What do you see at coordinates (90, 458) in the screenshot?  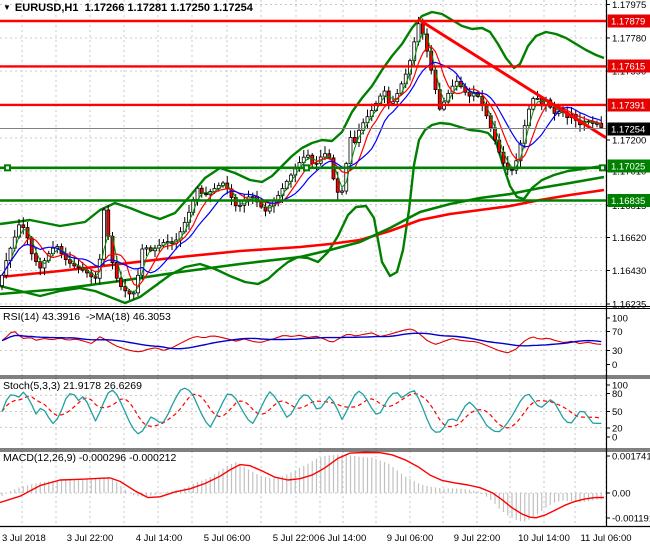 I see `macd-indicator-label: MACD(12,26,9) -0.000296 -0.000212` at bounding box center [90, 458].